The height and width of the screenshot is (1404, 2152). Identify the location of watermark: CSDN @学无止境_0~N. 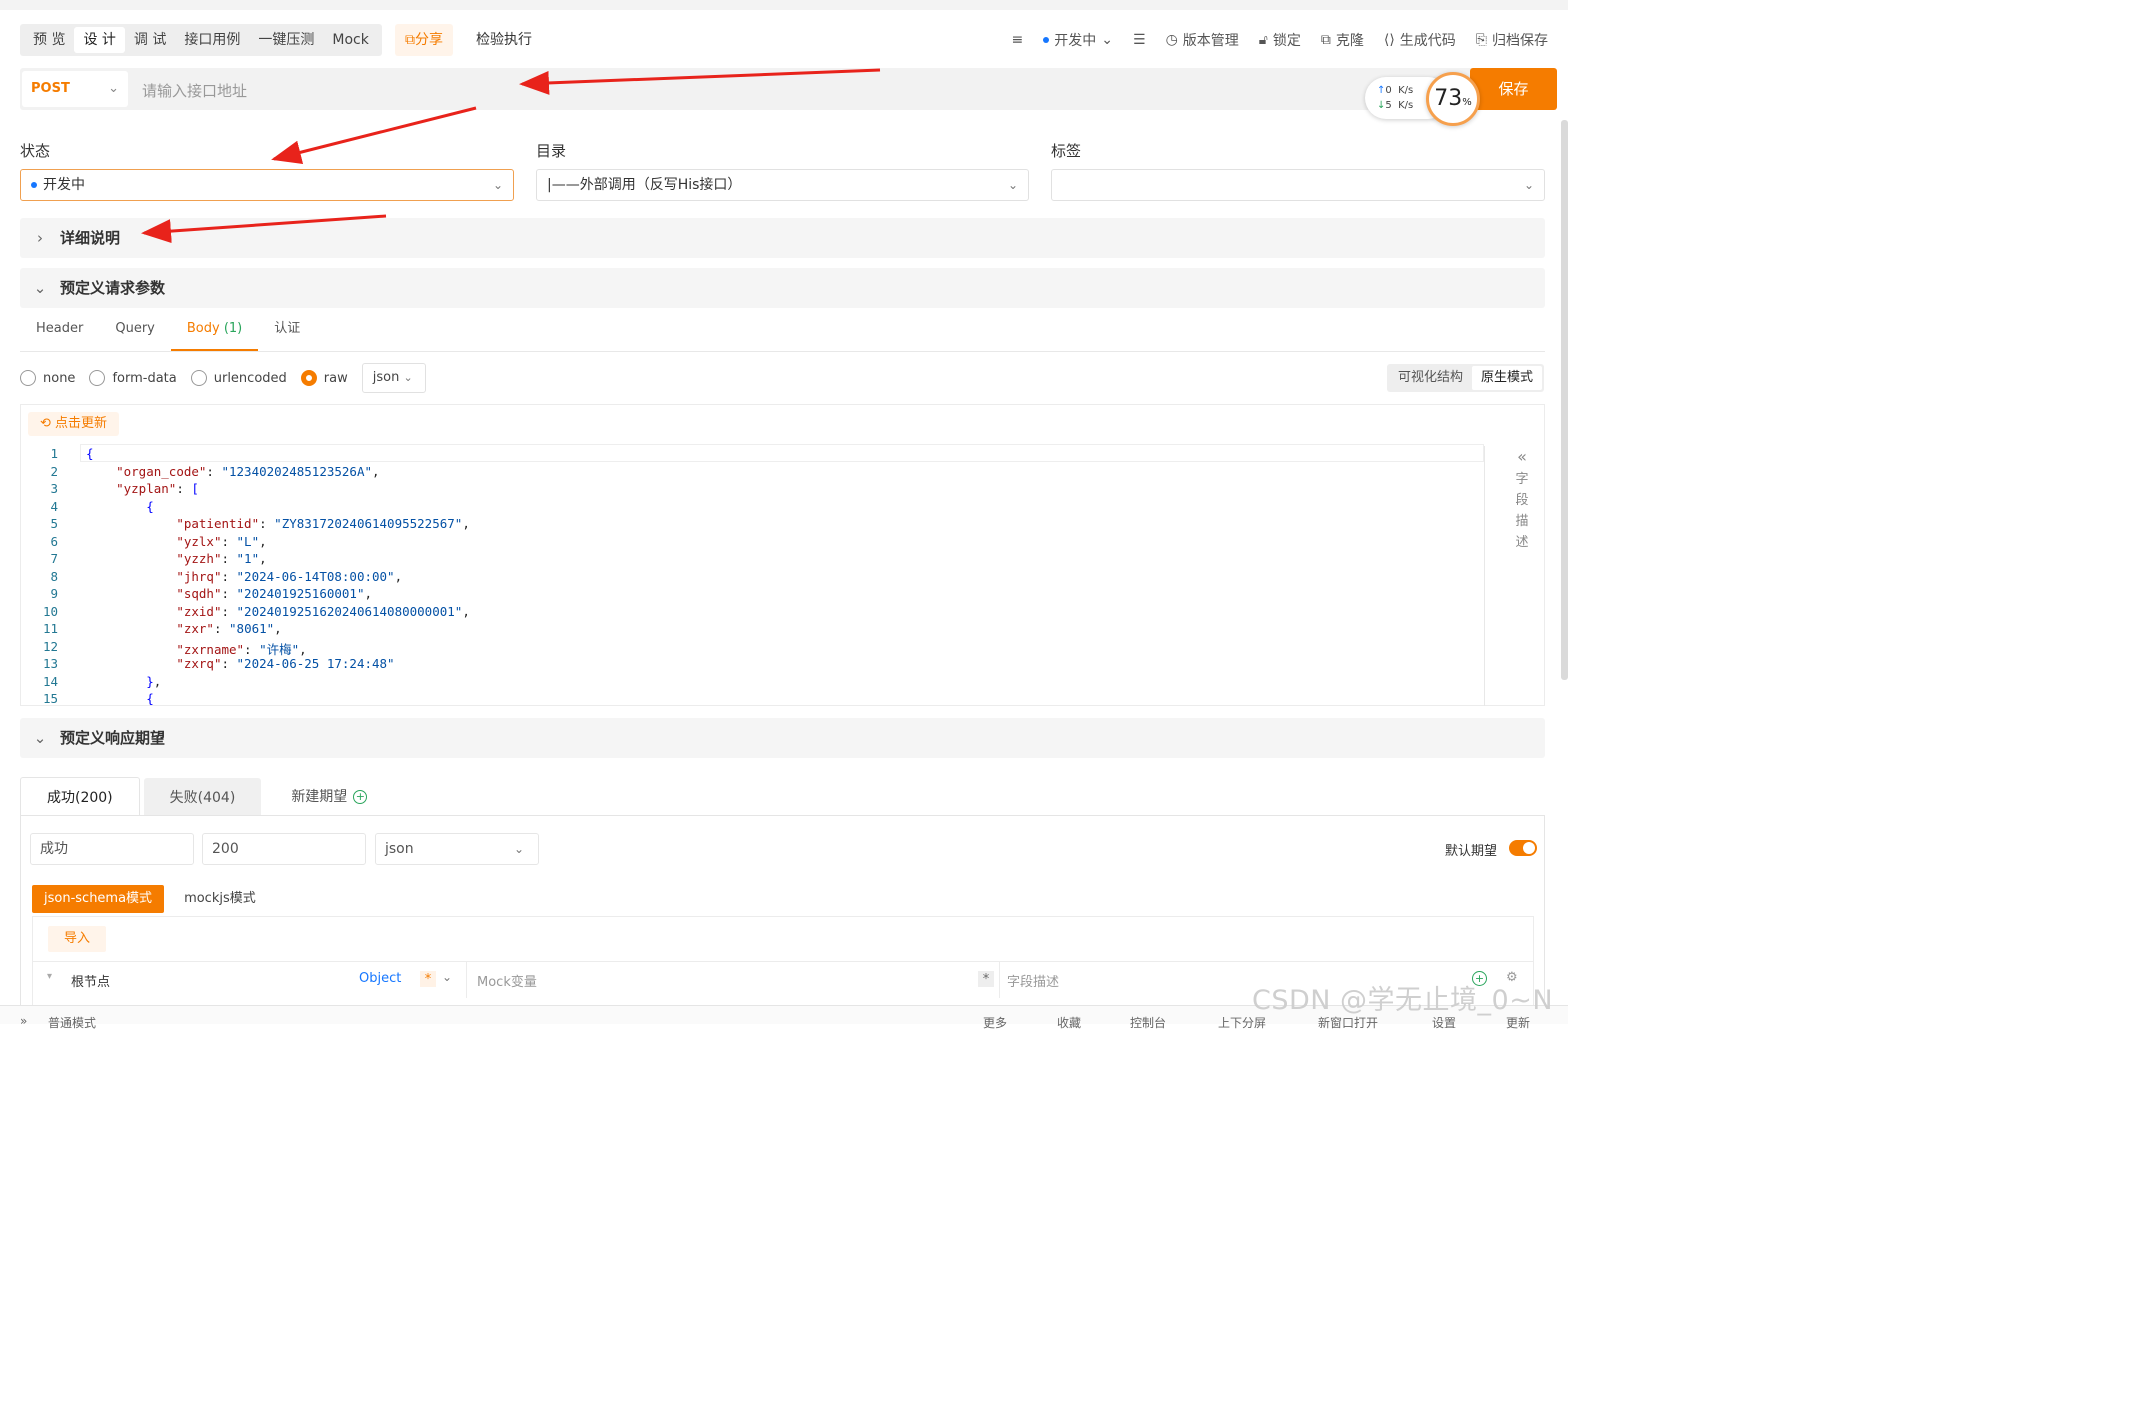
(1403, 1000).